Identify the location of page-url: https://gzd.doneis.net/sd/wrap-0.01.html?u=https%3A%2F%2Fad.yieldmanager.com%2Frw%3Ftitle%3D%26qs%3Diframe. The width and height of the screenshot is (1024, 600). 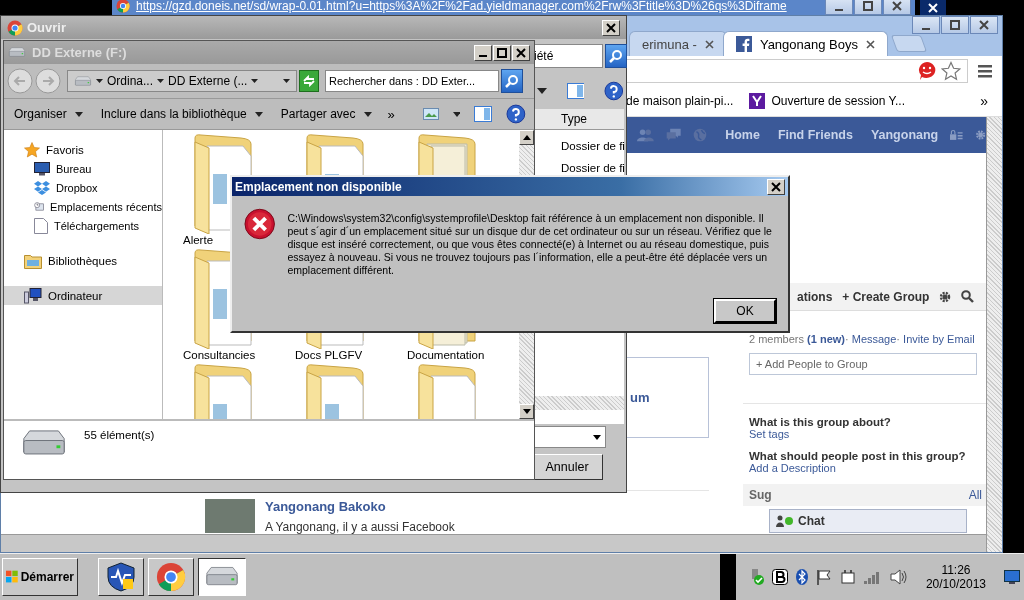
(461, 7).